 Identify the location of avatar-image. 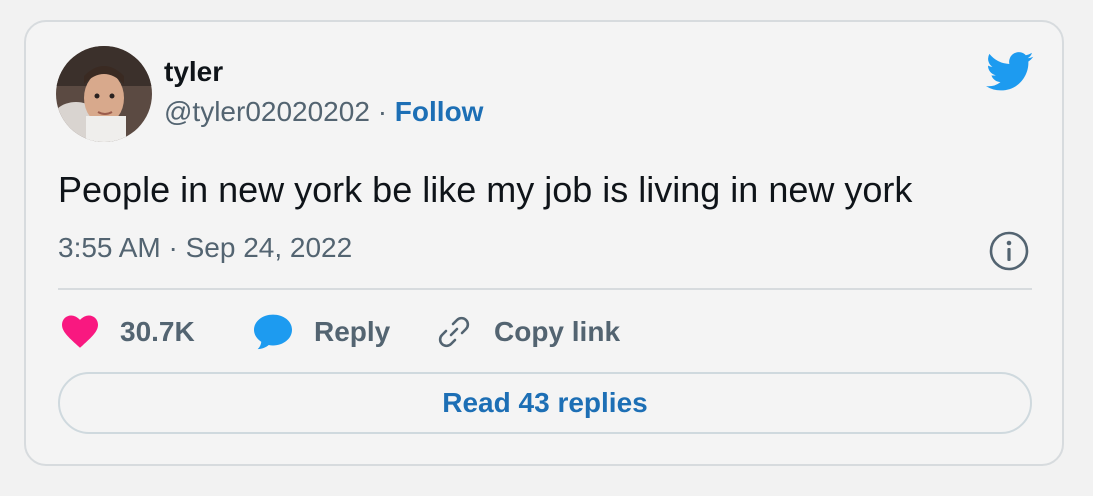
(104, 94).